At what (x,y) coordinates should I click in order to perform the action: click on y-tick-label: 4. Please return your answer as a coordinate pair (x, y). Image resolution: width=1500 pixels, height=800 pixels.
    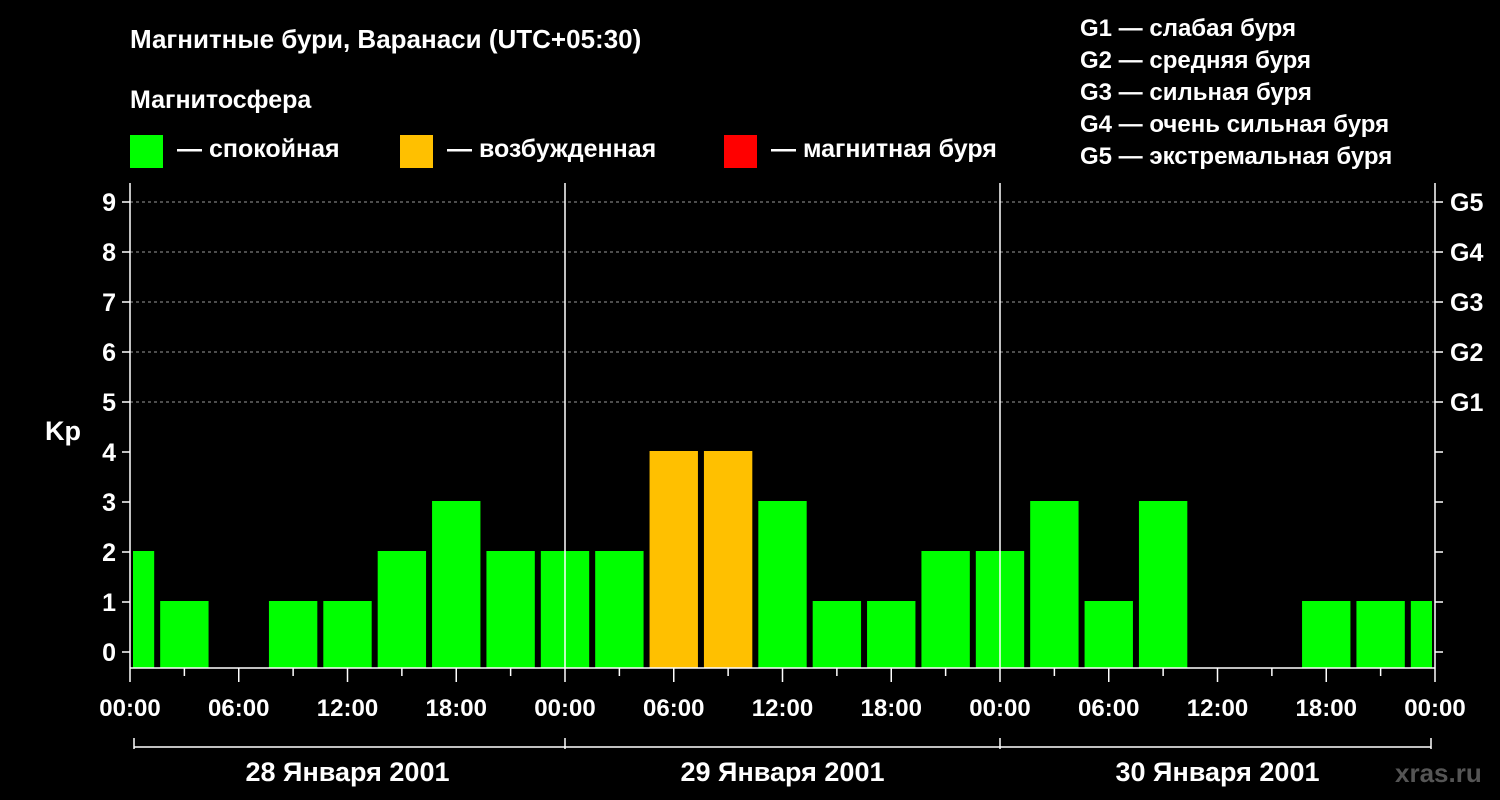
    Looking at the image, I should click on (109, 453).